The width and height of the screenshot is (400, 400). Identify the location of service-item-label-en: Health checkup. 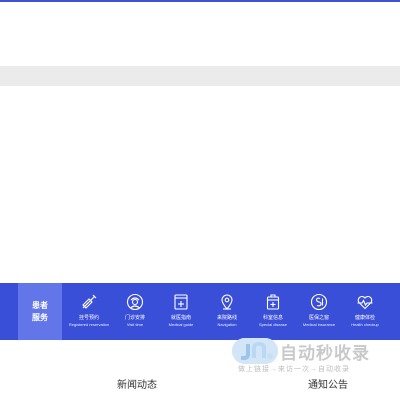
(365, 324).